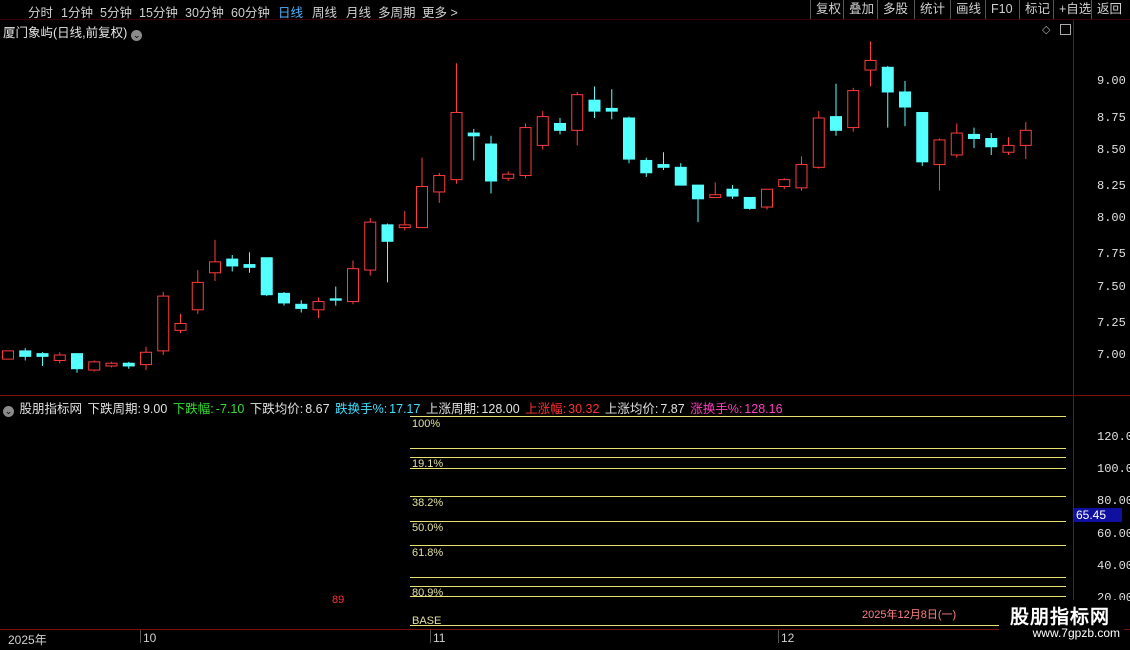  What do you see at coordinates (158, 11) in the screenshot?
I see `period-tab-15min: 15分钟` at bounding box center [158, 11].